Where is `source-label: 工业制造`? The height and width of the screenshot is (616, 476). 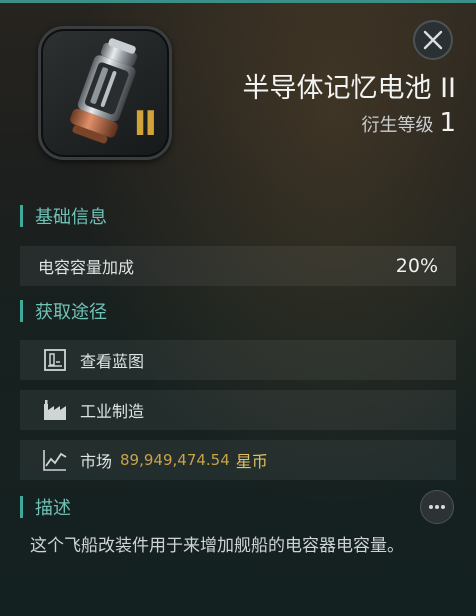 source-label: 工业制造 is located at coordinates (112, 411).